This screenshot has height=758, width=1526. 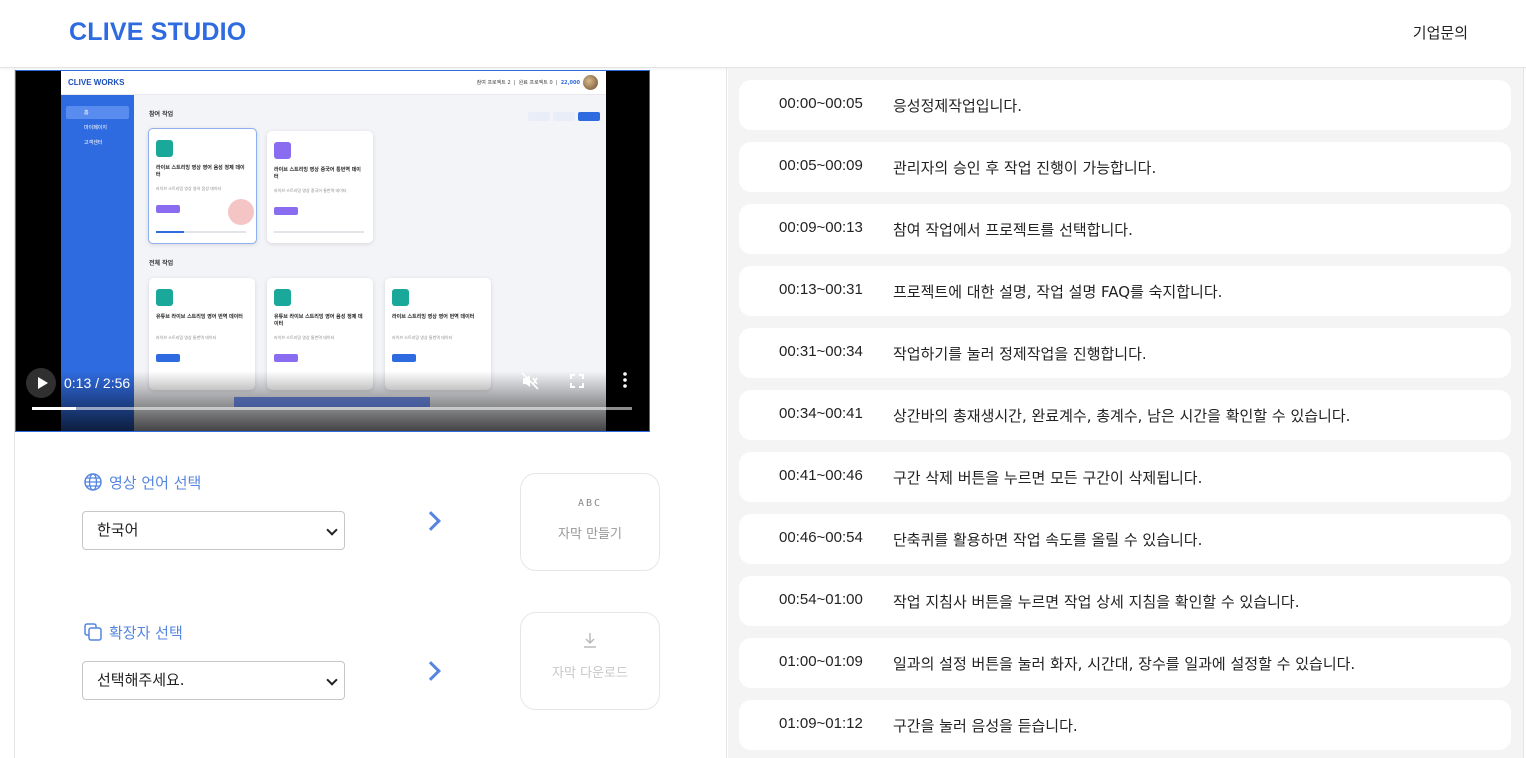 What do you see at coordinates (590, 522) in the screenshot?
I see `make-subtitles-button: ABC 자막 만들기` at bounding box center [590, 522].